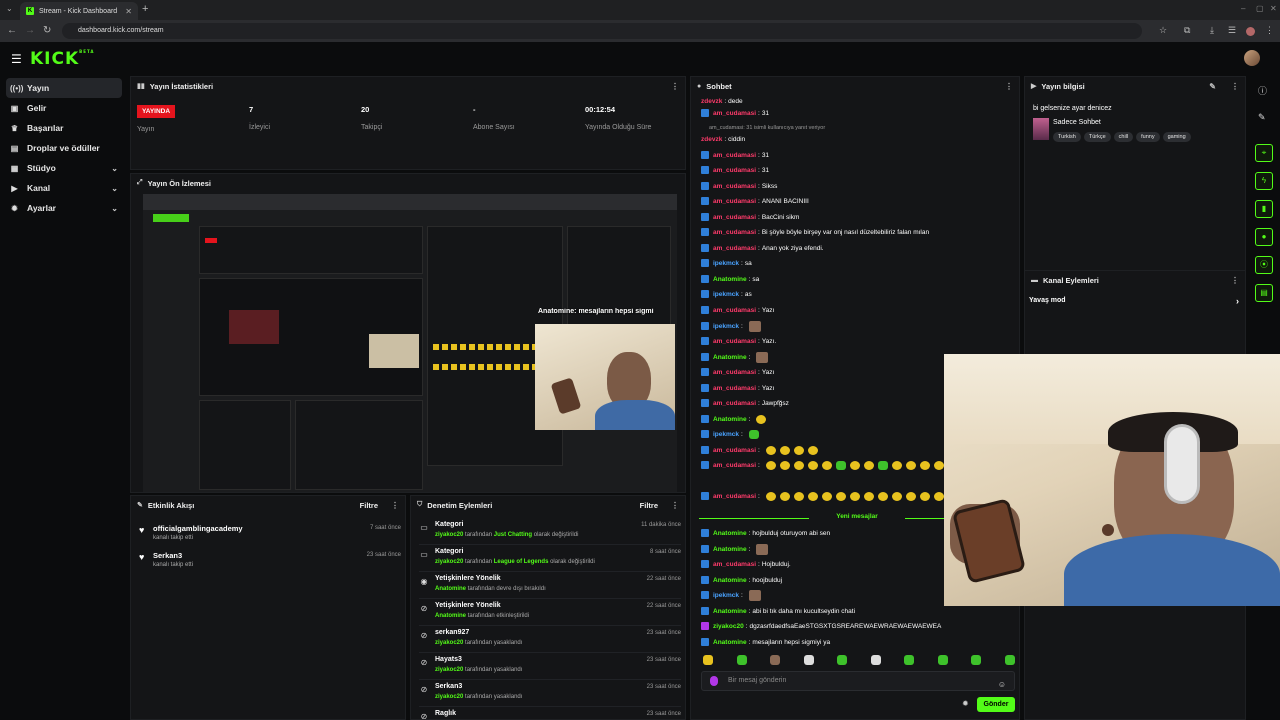 The image size is (1280, 720). What do you see at coordinates (858, 681) in the screenshot?
I see `chat-input: Bir mesaj gönderin ☺` at bounding box center [858, 681].